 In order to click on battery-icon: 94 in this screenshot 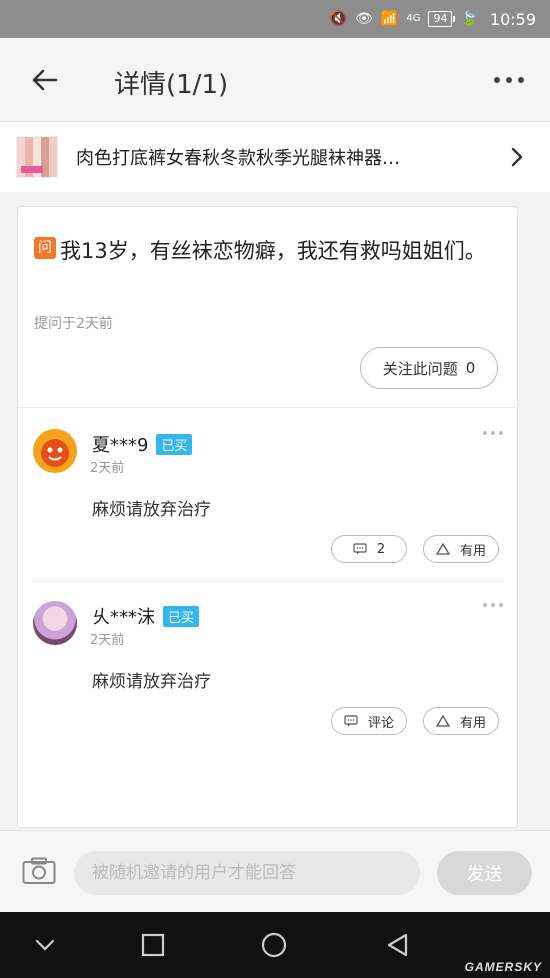, I will do `click(442, 19)`.